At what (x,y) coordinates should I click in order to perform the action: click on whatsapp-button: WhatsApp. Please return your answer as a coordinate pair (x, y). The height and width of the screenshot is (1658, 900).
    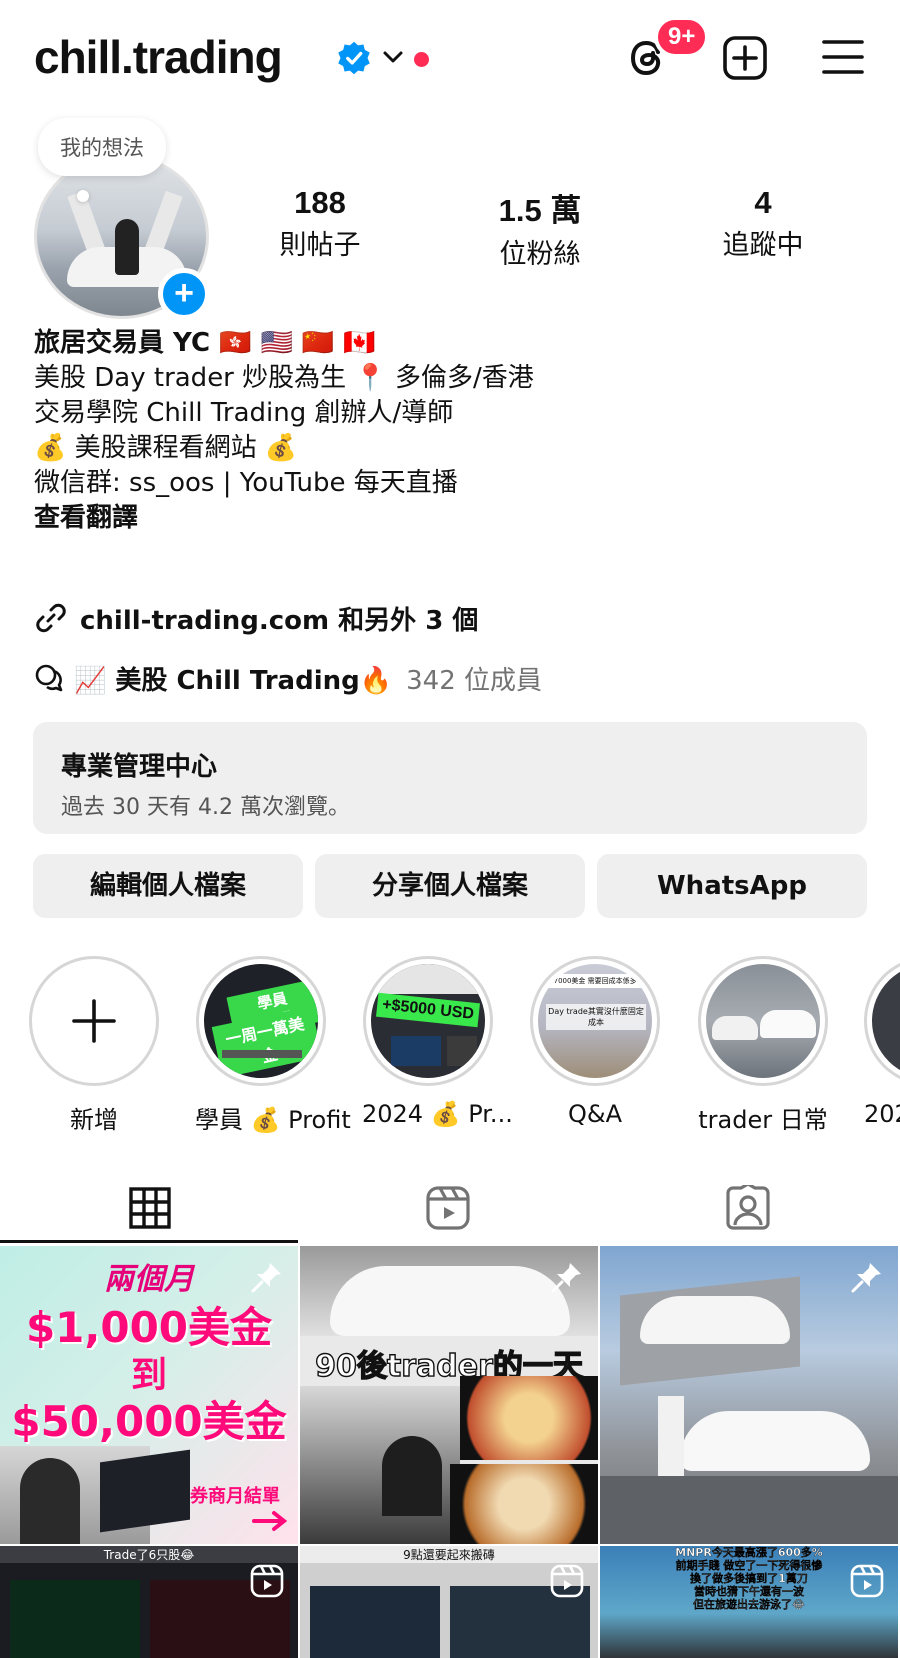
    Looking at the image, I should click on (732, 886).